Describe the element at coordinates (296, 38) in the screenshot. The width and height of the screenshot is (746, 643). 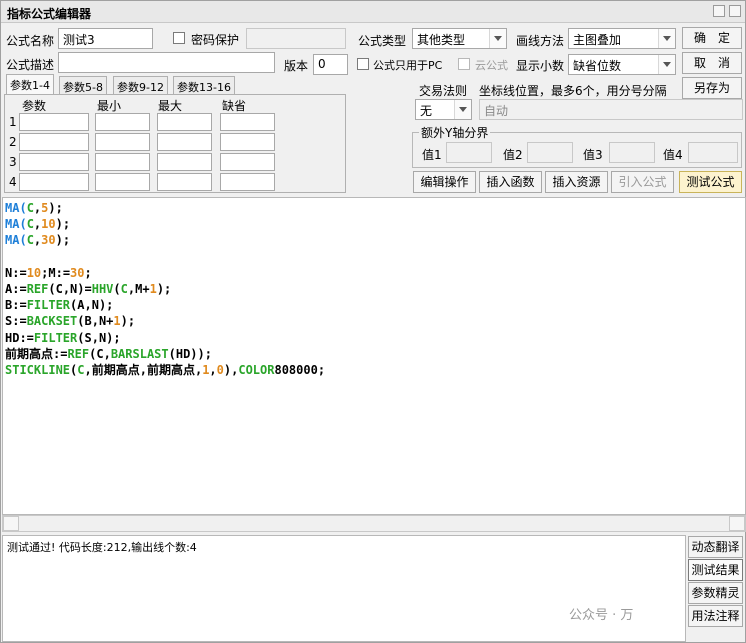
I see `password-field` at that location.